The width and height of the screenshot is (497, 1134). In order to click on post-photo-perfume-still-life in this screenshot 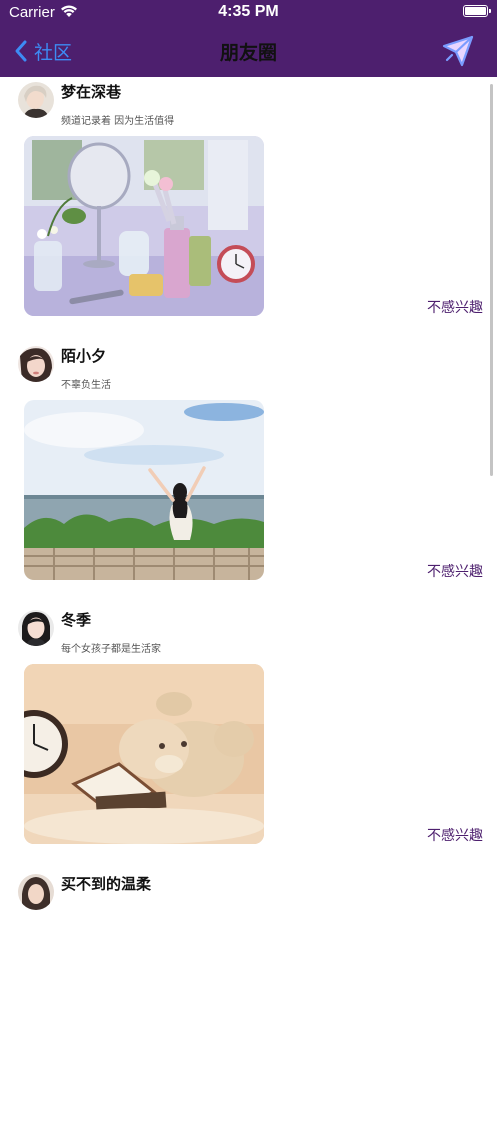, I will do `click(144, 226)`.